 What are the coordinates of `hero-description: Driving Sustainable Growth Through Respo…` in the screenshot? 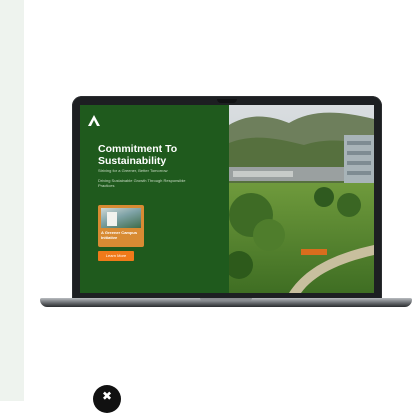 It's located at (142, 183).